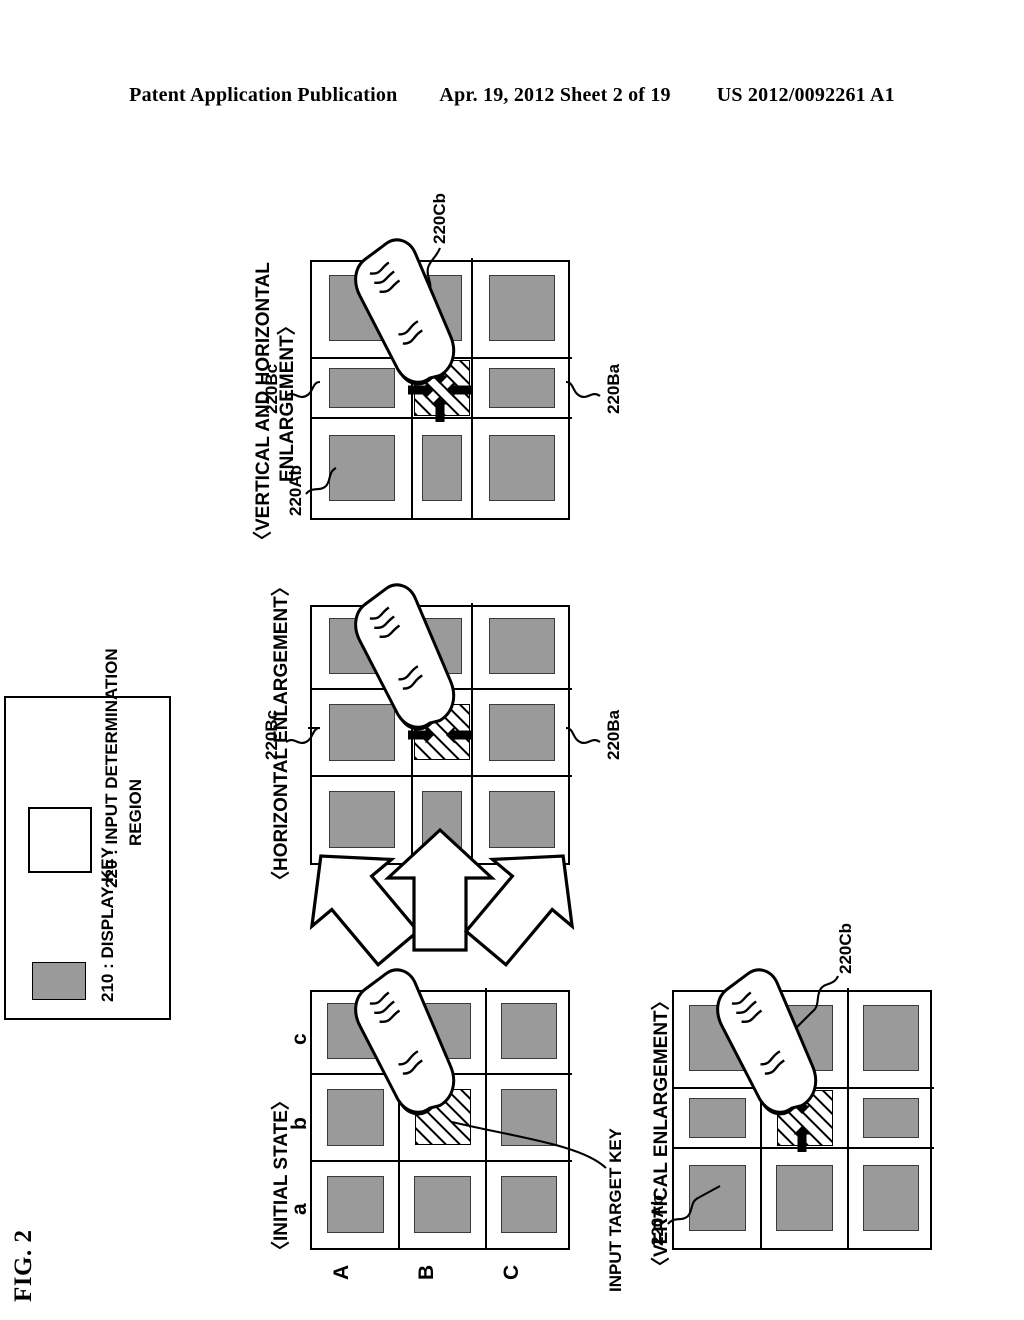 The width and height of the screenshot is (1024, 1320). I want to click on ref-vertical-220Ab: 220Ab, so click(657, 1220).